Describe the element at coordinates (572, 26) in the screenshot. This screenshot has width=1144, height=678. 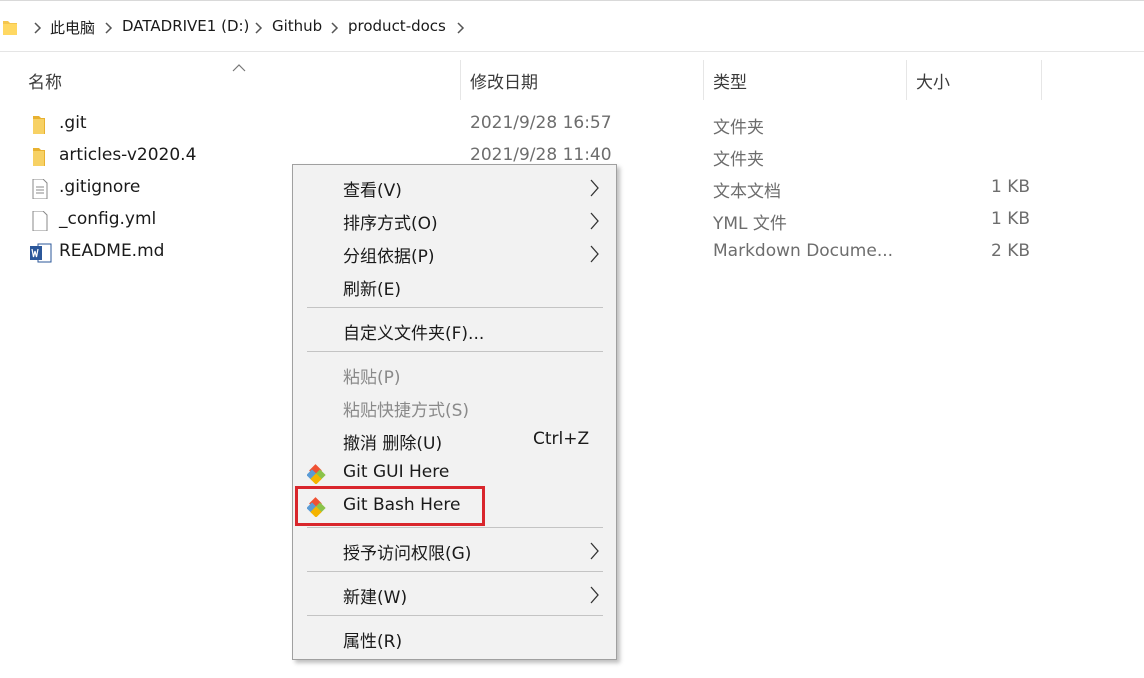
I see `address-bar: 此电脑 DATADRIVE1 (D:) Github product-docs` at that location.